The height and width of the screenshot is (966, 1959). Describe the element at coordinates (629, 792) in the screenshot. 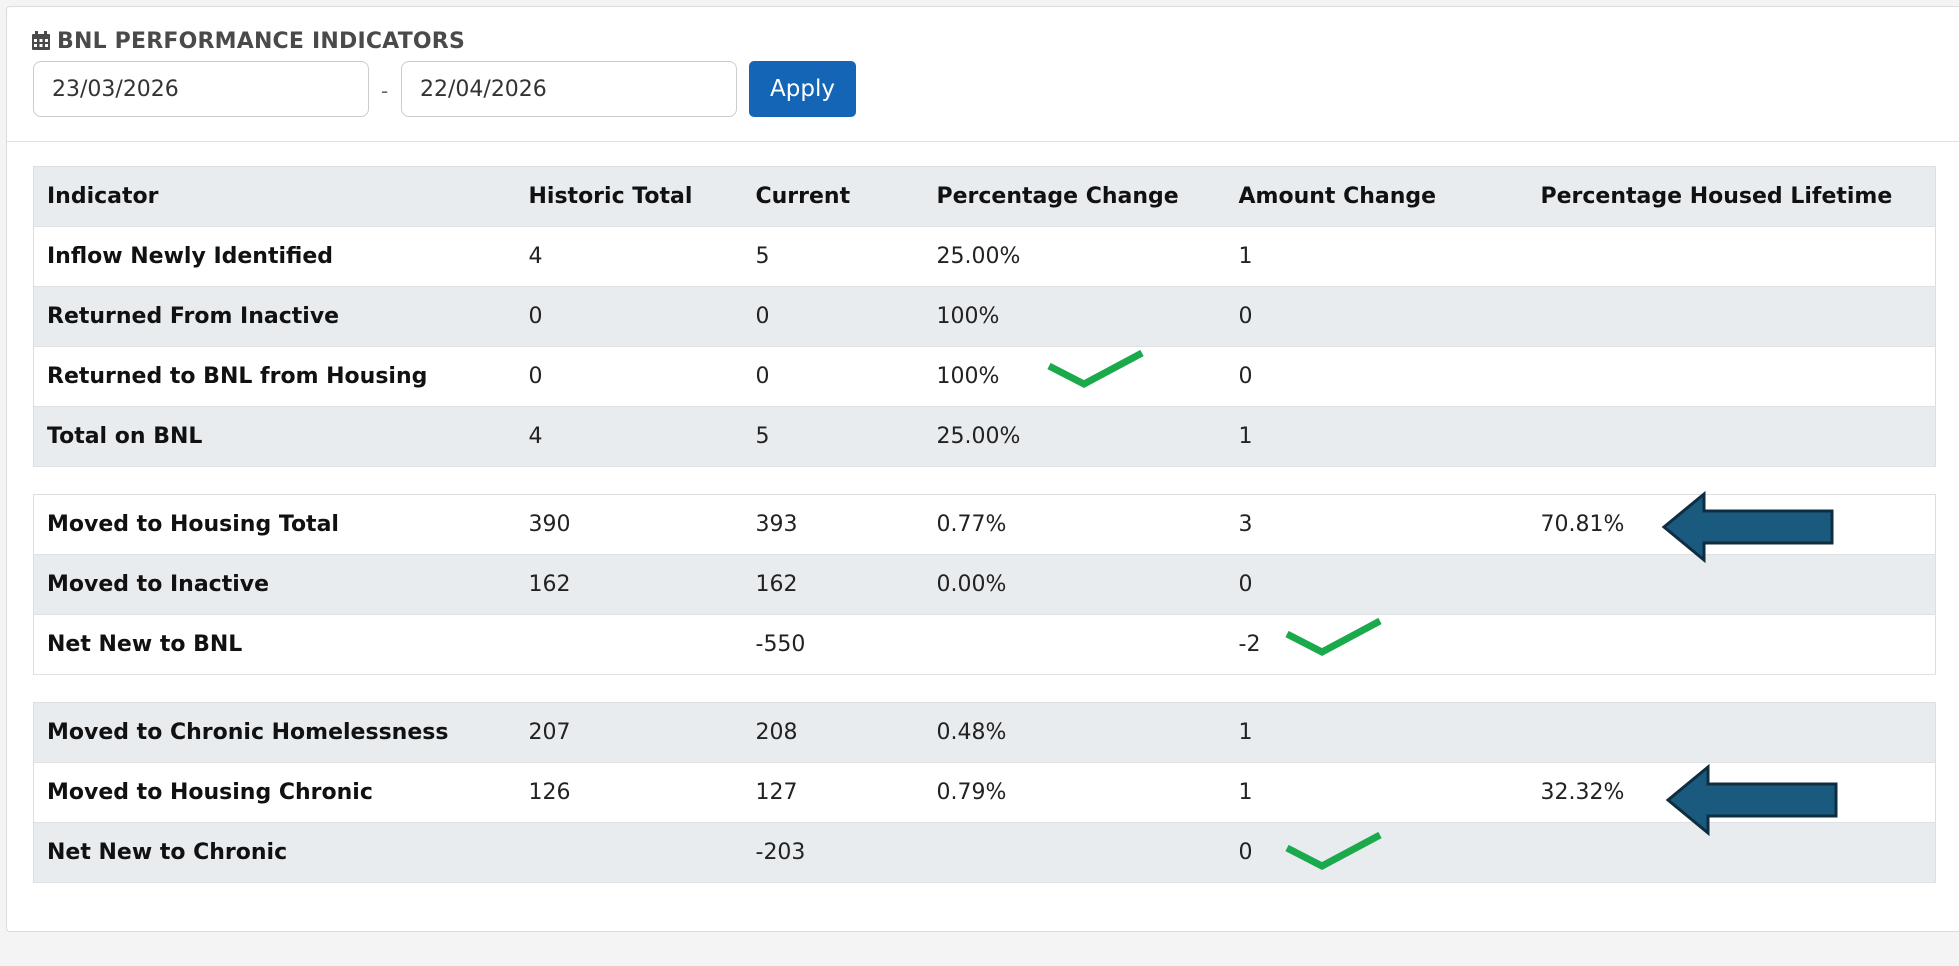

I see `historic-total-cell: 126` at that location.